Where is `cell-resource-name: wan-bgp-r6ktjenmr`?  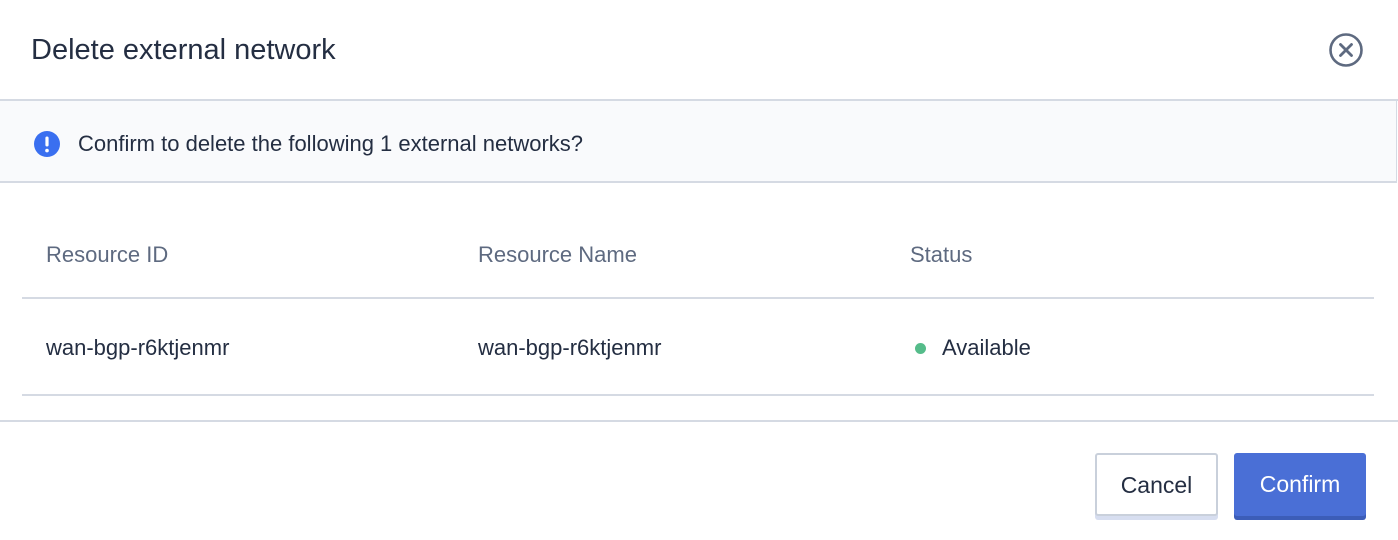
cell-resource-name: wan-bgp-r6ktjenmr is located at coordinates (570, 347).